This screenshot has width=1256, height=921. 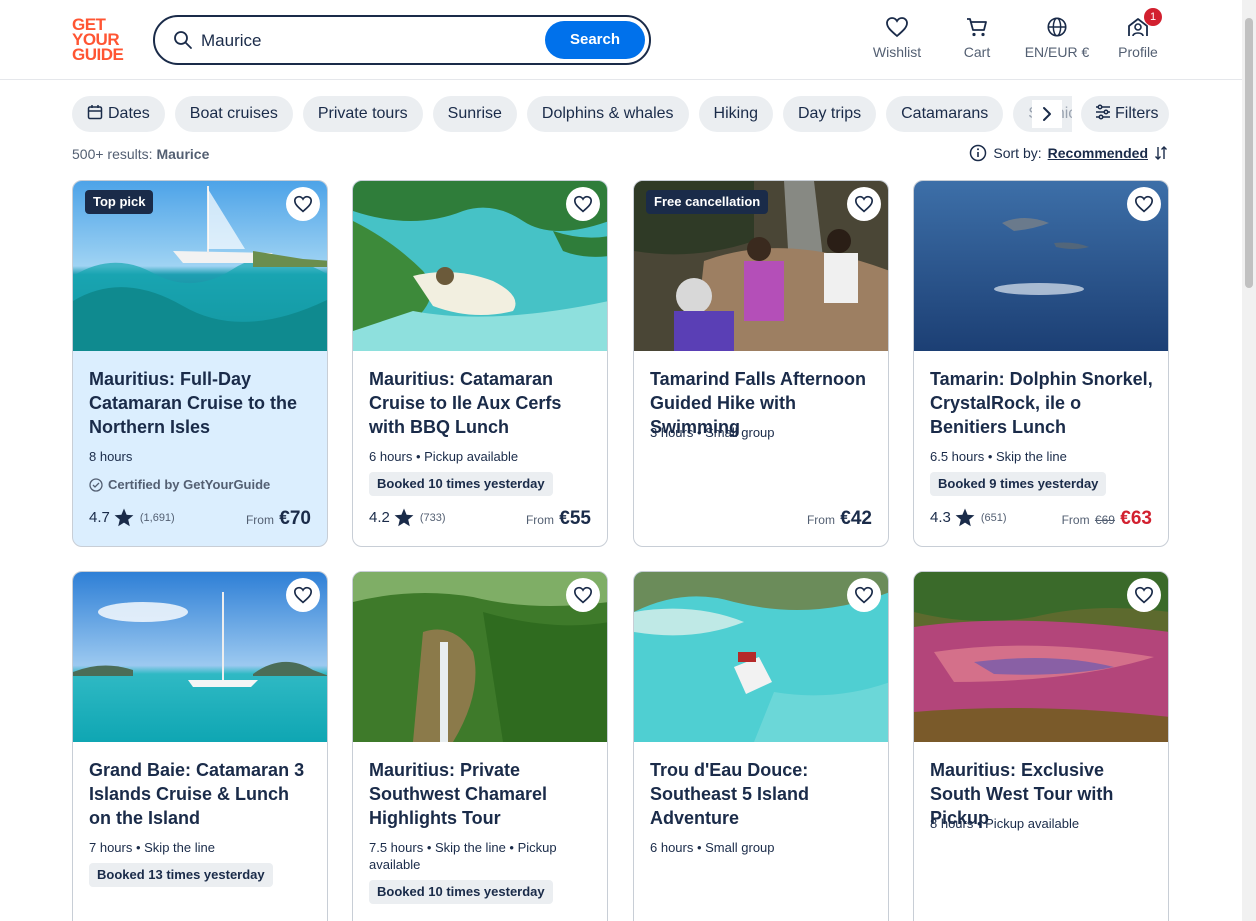 I want to click on sort-value: Recommended, so click(x=1098, y=153).